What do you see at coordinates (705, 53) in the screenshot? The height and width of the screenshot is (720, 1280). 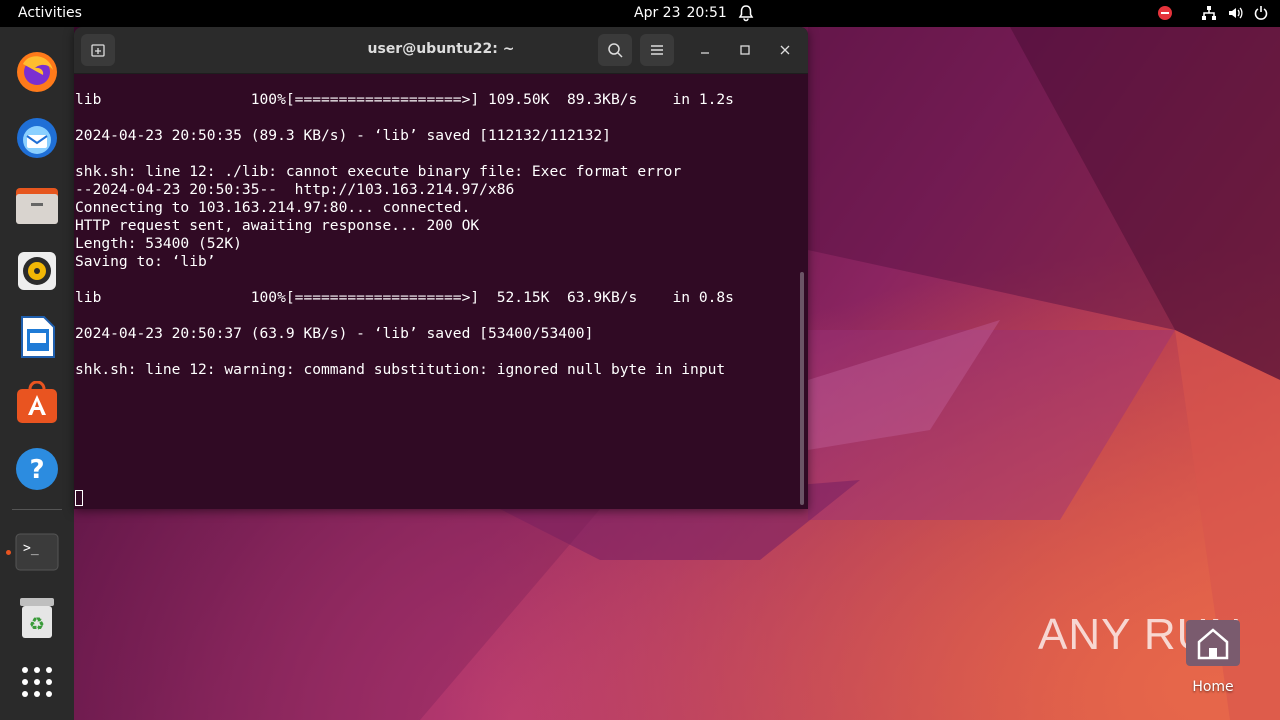 I see `minimize-icon` at bounding box center [705, 53].